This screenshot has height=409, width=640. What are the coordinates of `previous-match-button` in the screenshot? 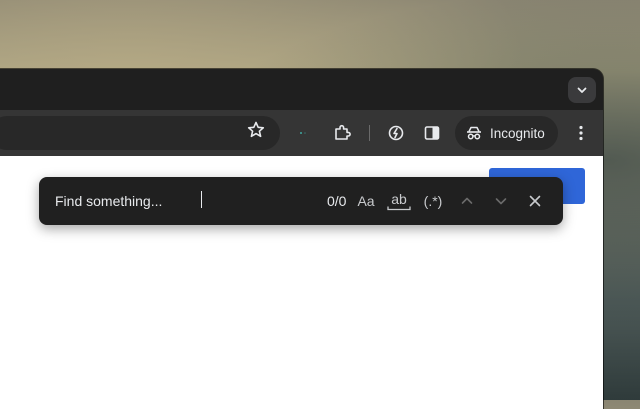 It's located at (467, 201).